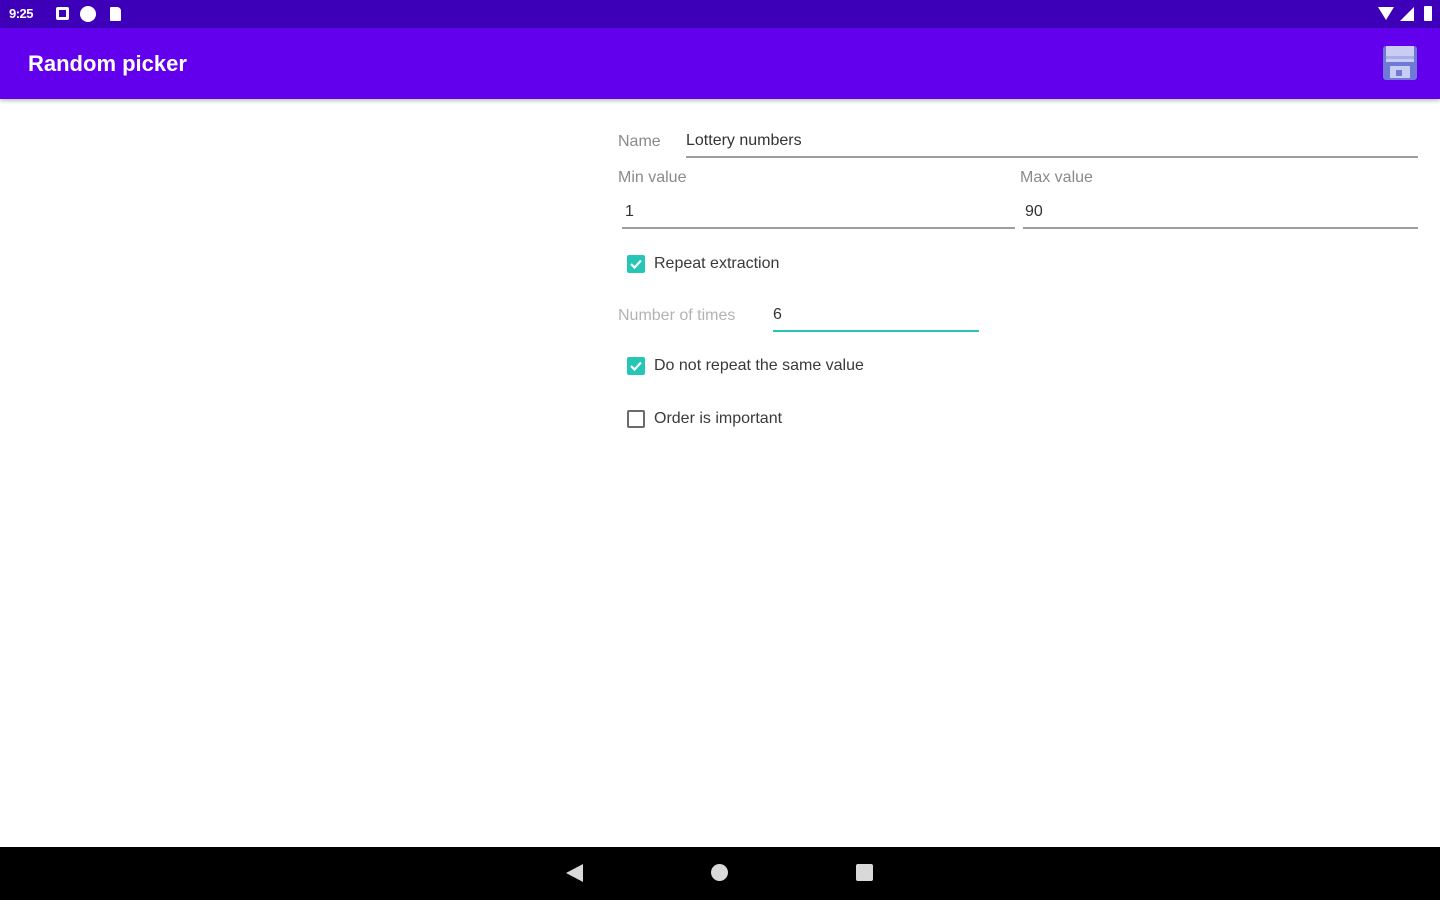  I want to click on repeat-extraction-check-box, so click(636, 264).